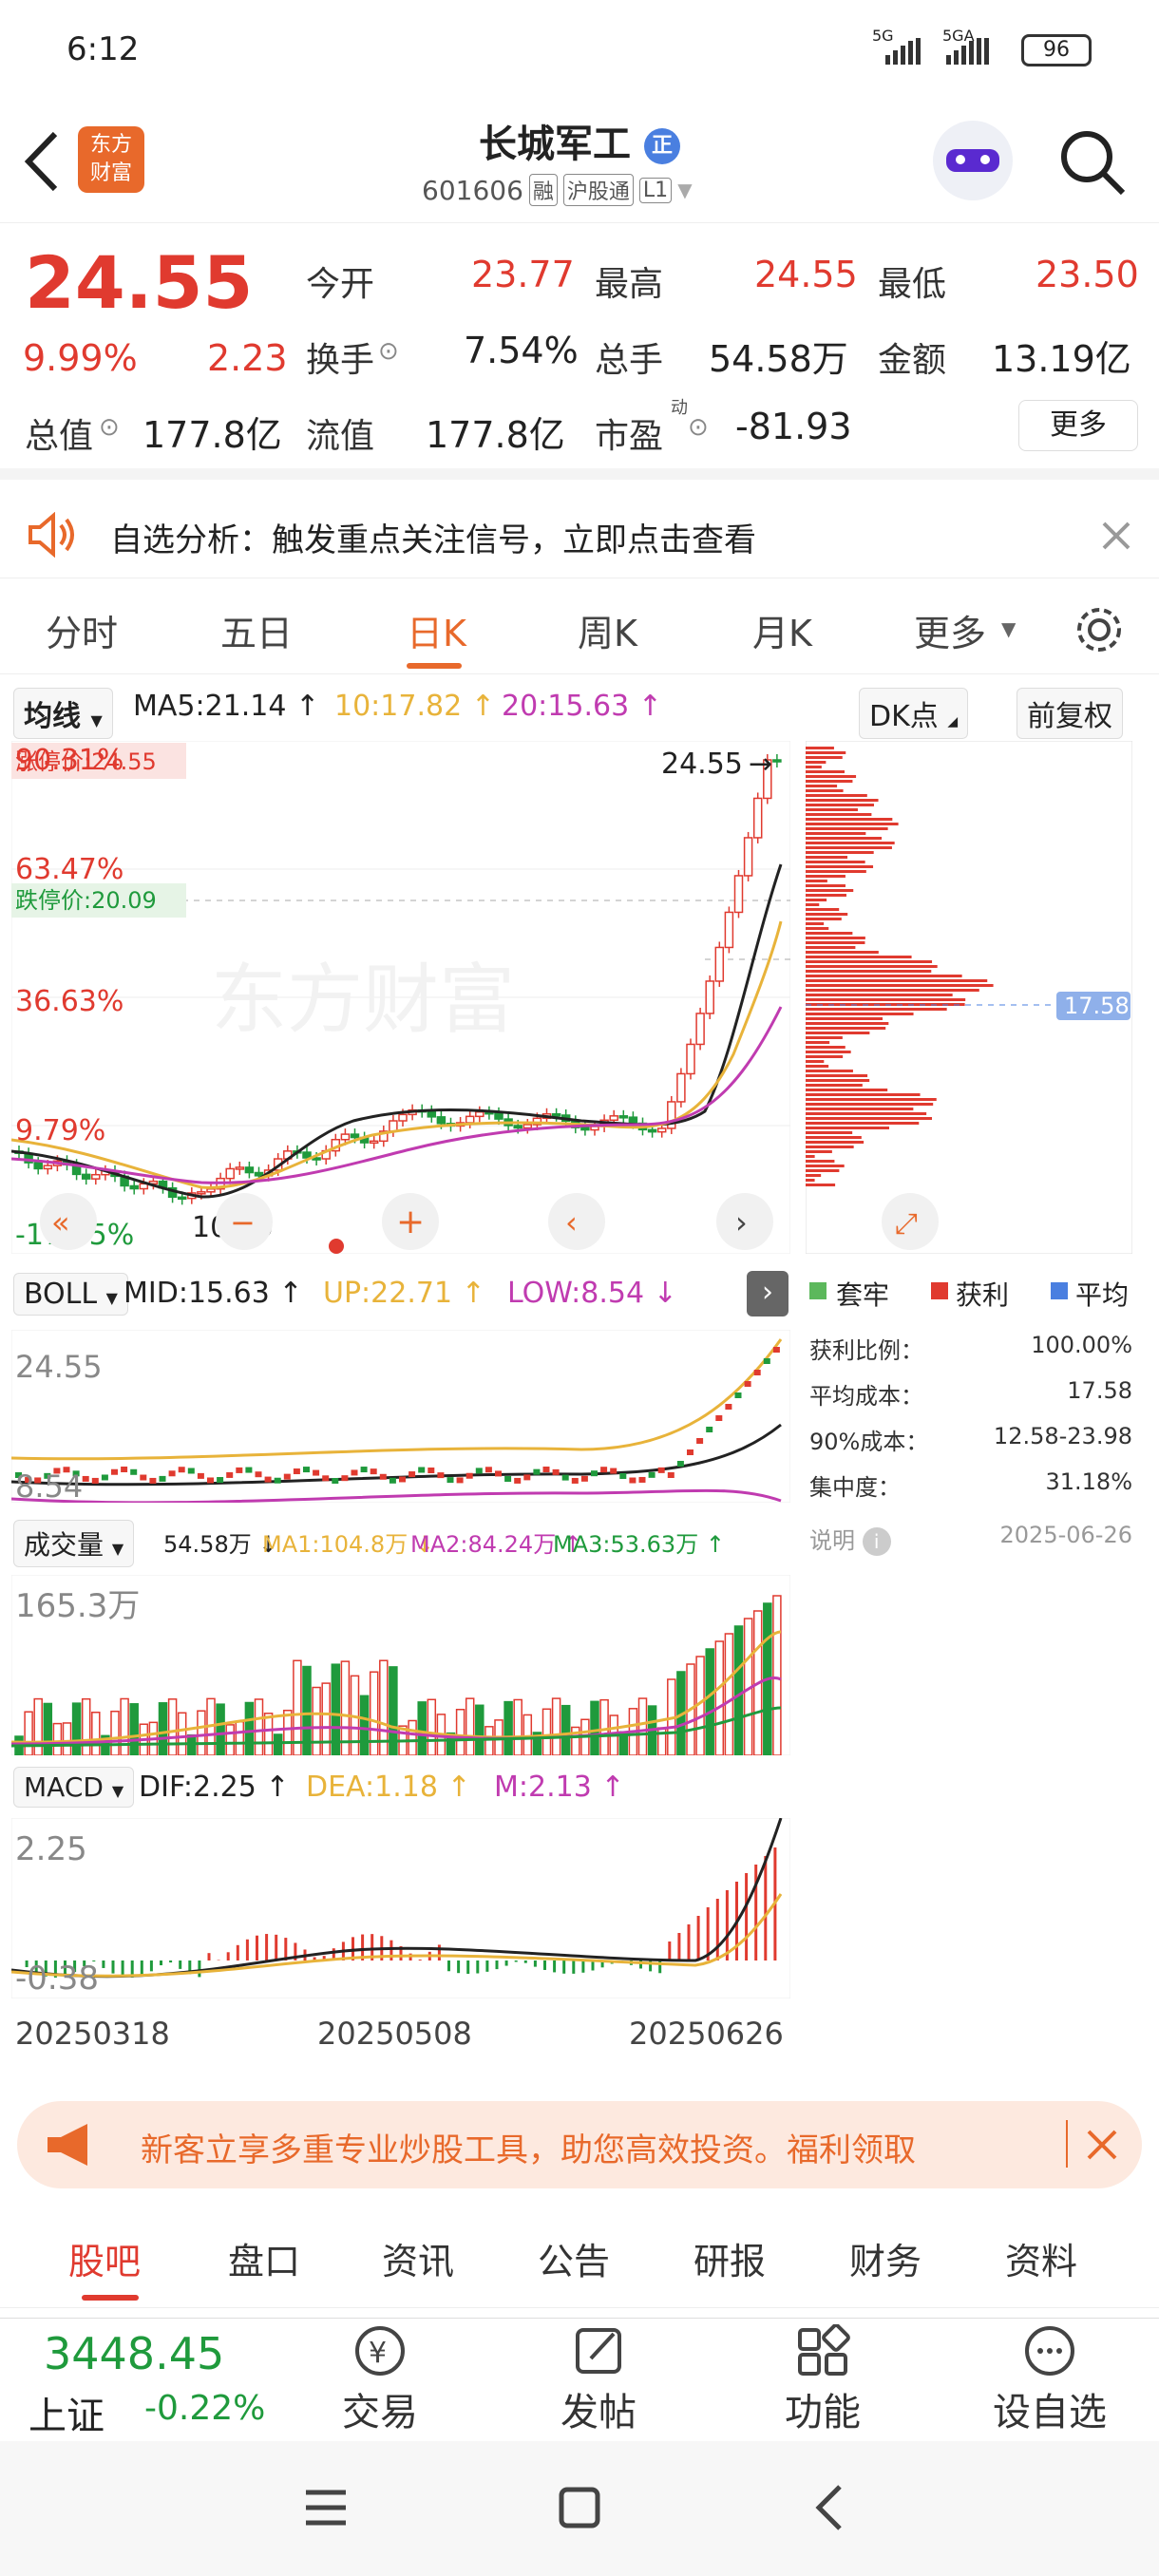  What do you see at coordinates (684, 190) in the screenshot?
I see `chevron-down-icon: ▼` at bounding box center [684, 190].